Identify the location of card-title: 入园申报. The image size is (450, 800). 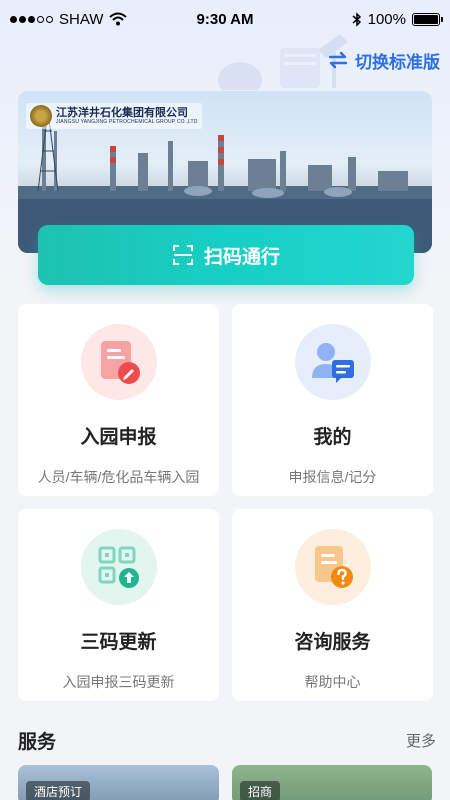
(118, 437).